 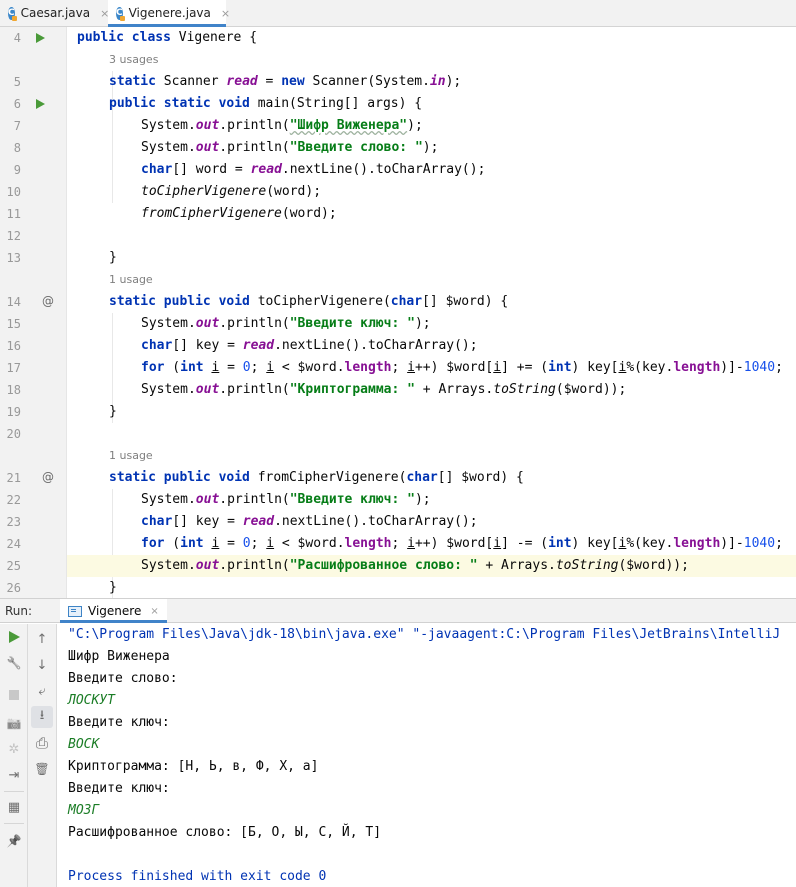 I want to click on line-number: 10, so click(x=13, y=192).